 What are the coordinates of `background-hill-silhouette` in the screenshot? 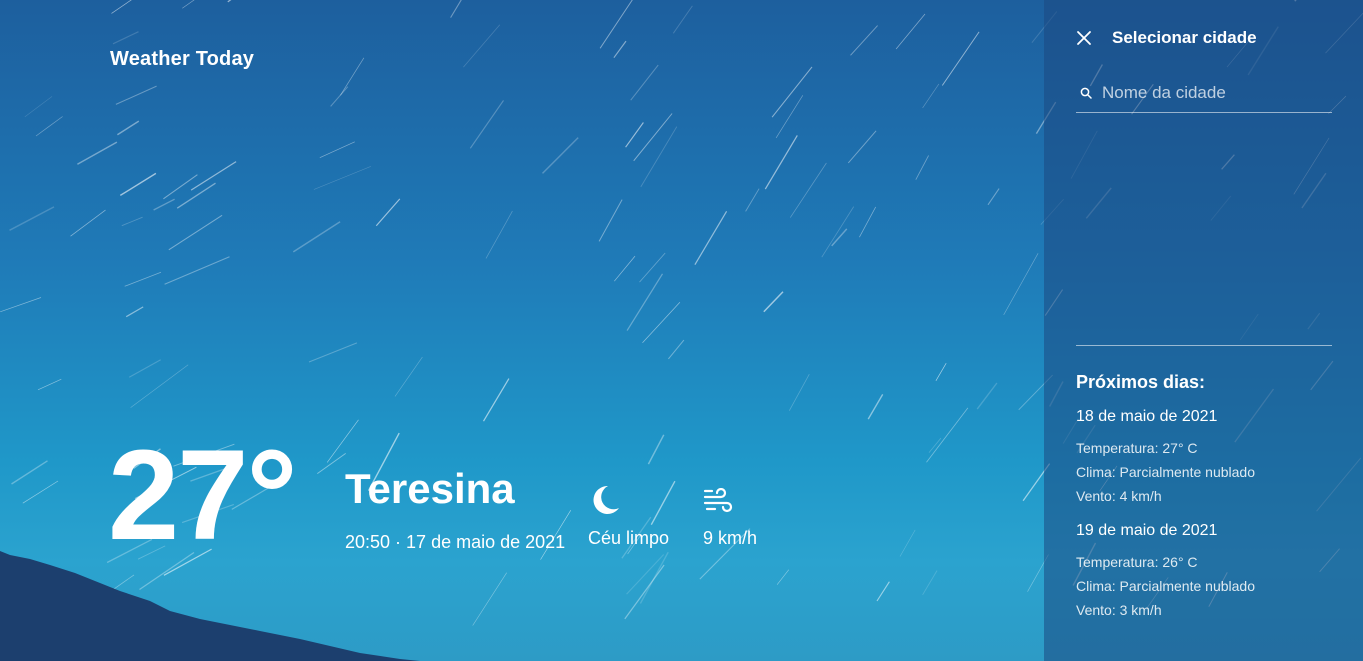 It's located at (210, 606).